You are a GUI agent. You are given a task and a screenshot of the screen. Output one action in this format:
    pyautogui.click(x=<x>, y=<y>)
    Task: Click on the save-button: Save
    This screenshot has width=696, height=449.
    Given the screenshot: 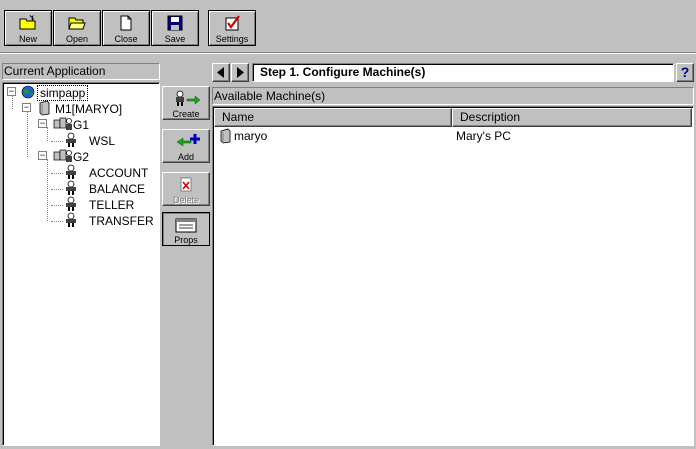 What is the action you would take?
    pyautogui.click(x=175, y=28)
    